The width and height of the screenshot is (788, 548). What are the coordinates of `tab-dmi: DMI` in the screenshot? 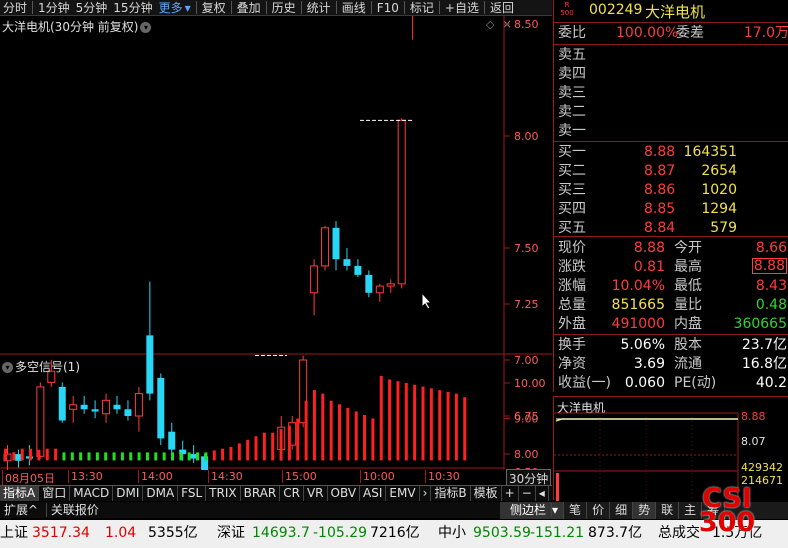 It's located at (128, 493).